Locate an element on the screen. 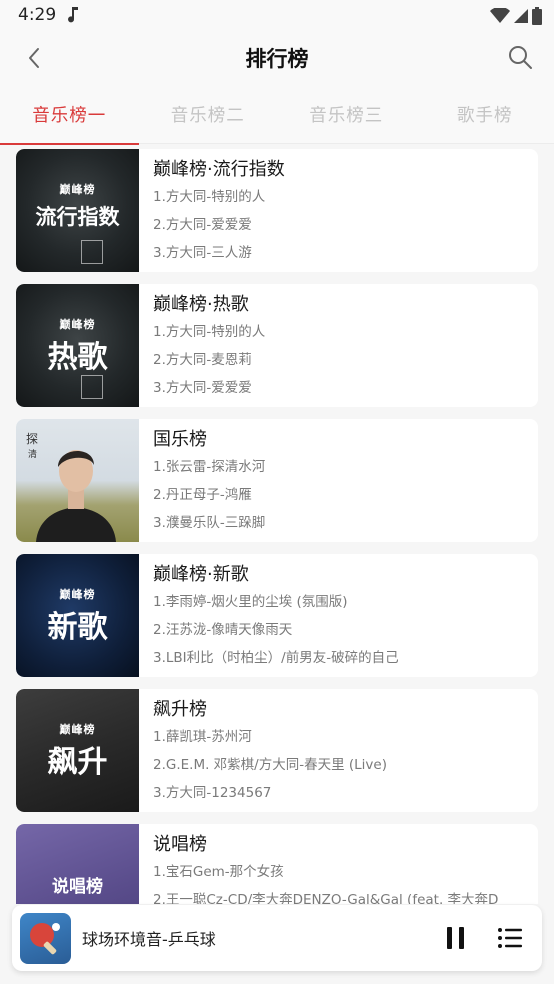 The height and width of the screenshot is (984, 554). chart-title: 国乐榜 is located at coordinates (180, 439).